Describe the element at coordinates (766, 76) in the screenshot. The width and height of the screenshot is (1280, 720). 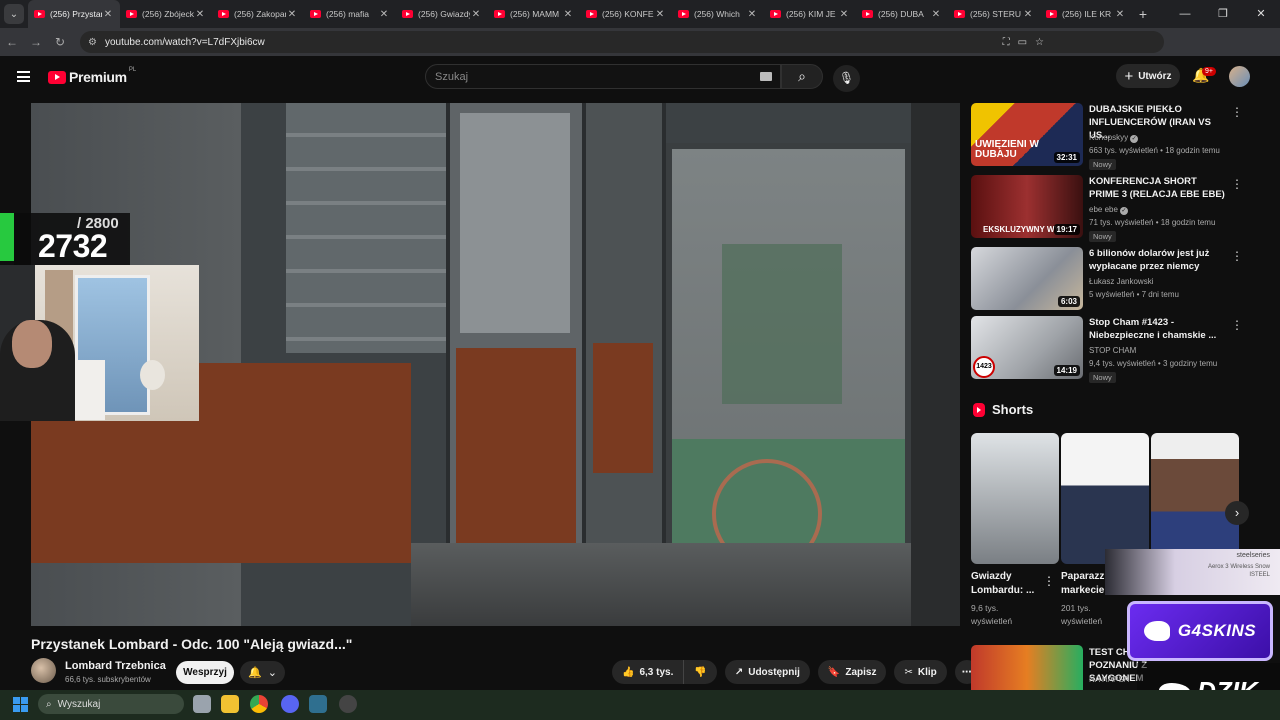
I see `keyboard-icon` at that location.